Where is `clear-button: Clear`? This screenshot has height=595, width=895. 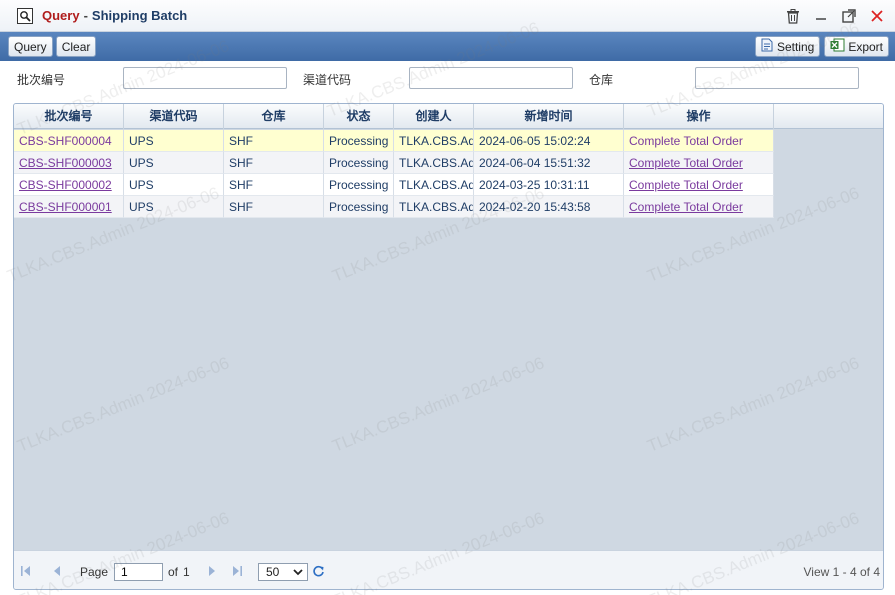 clear-button: Clear is located at coordinates (76, 46).